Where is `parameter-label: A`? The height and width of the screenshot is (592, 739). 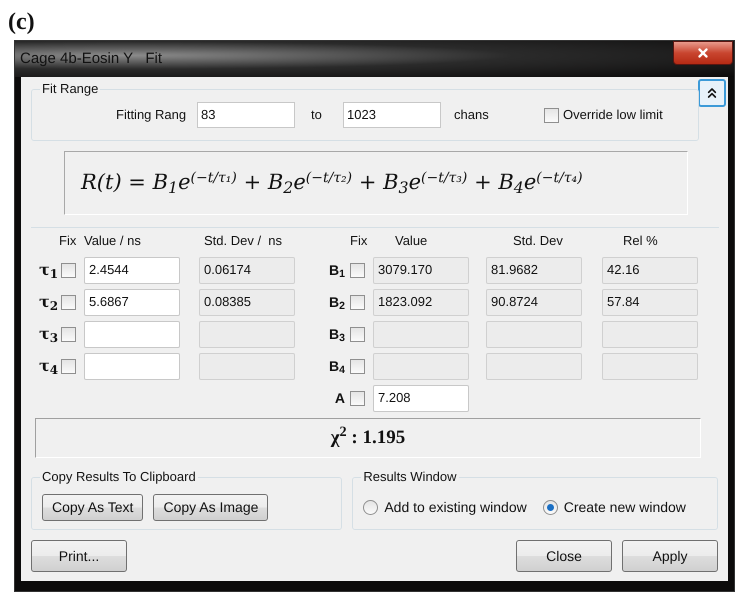
parameter-label: A is located at coordinates (340, 398).